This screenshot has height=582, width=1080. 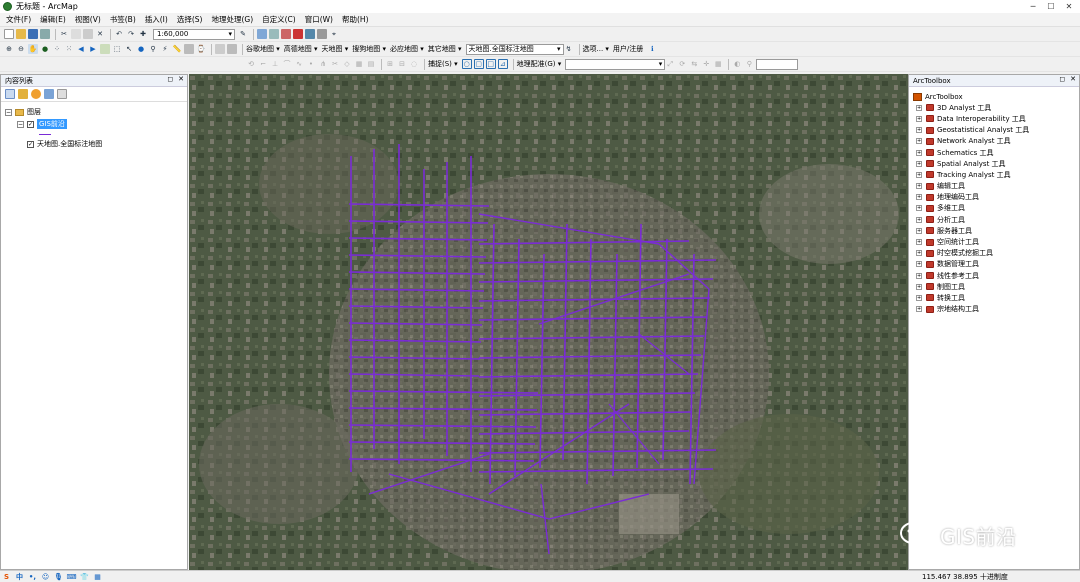 What do you see at coordinates (189, 49) in the screenshot?
I see `html-popup-icon` at bounding box center [189, 49].